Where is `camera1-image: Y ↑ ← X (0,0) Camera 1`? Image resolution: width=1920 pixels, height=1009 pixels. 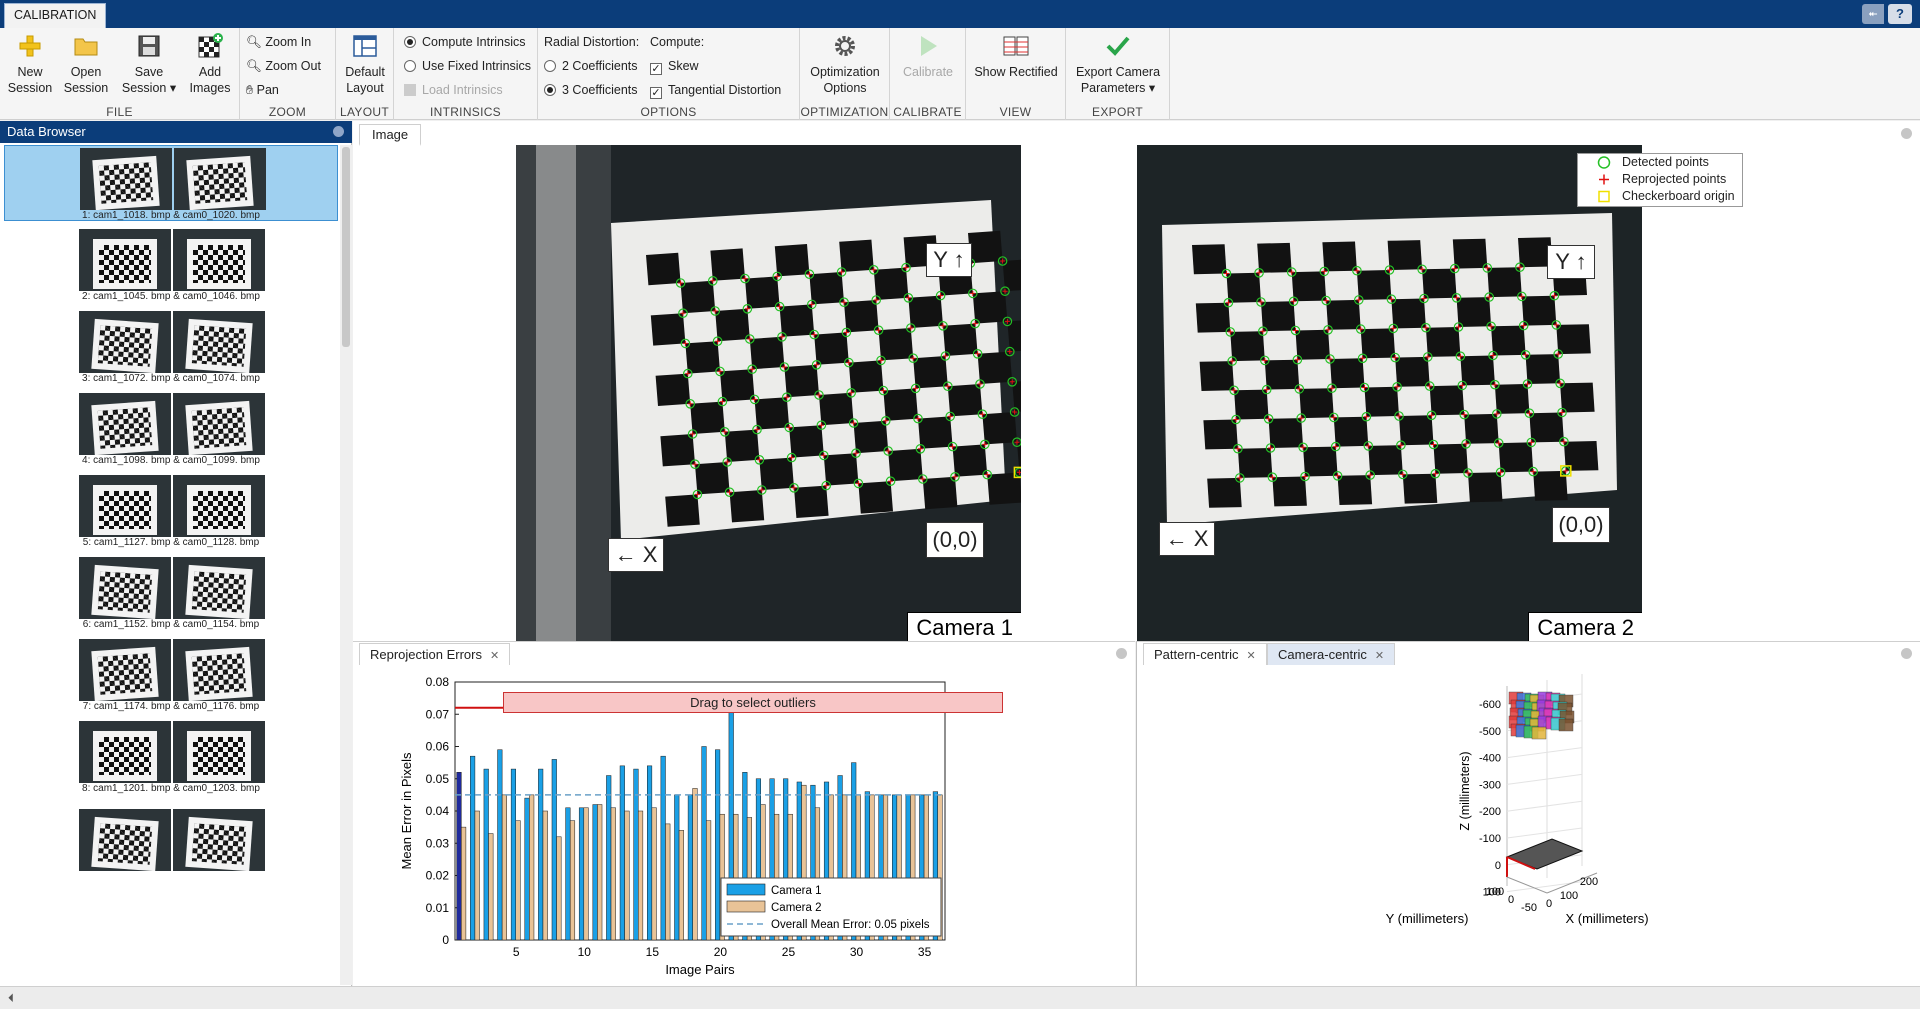
camera1-image: Y ↑ ← X (0,0) Camera 1 is located at coordinates (768, 393).